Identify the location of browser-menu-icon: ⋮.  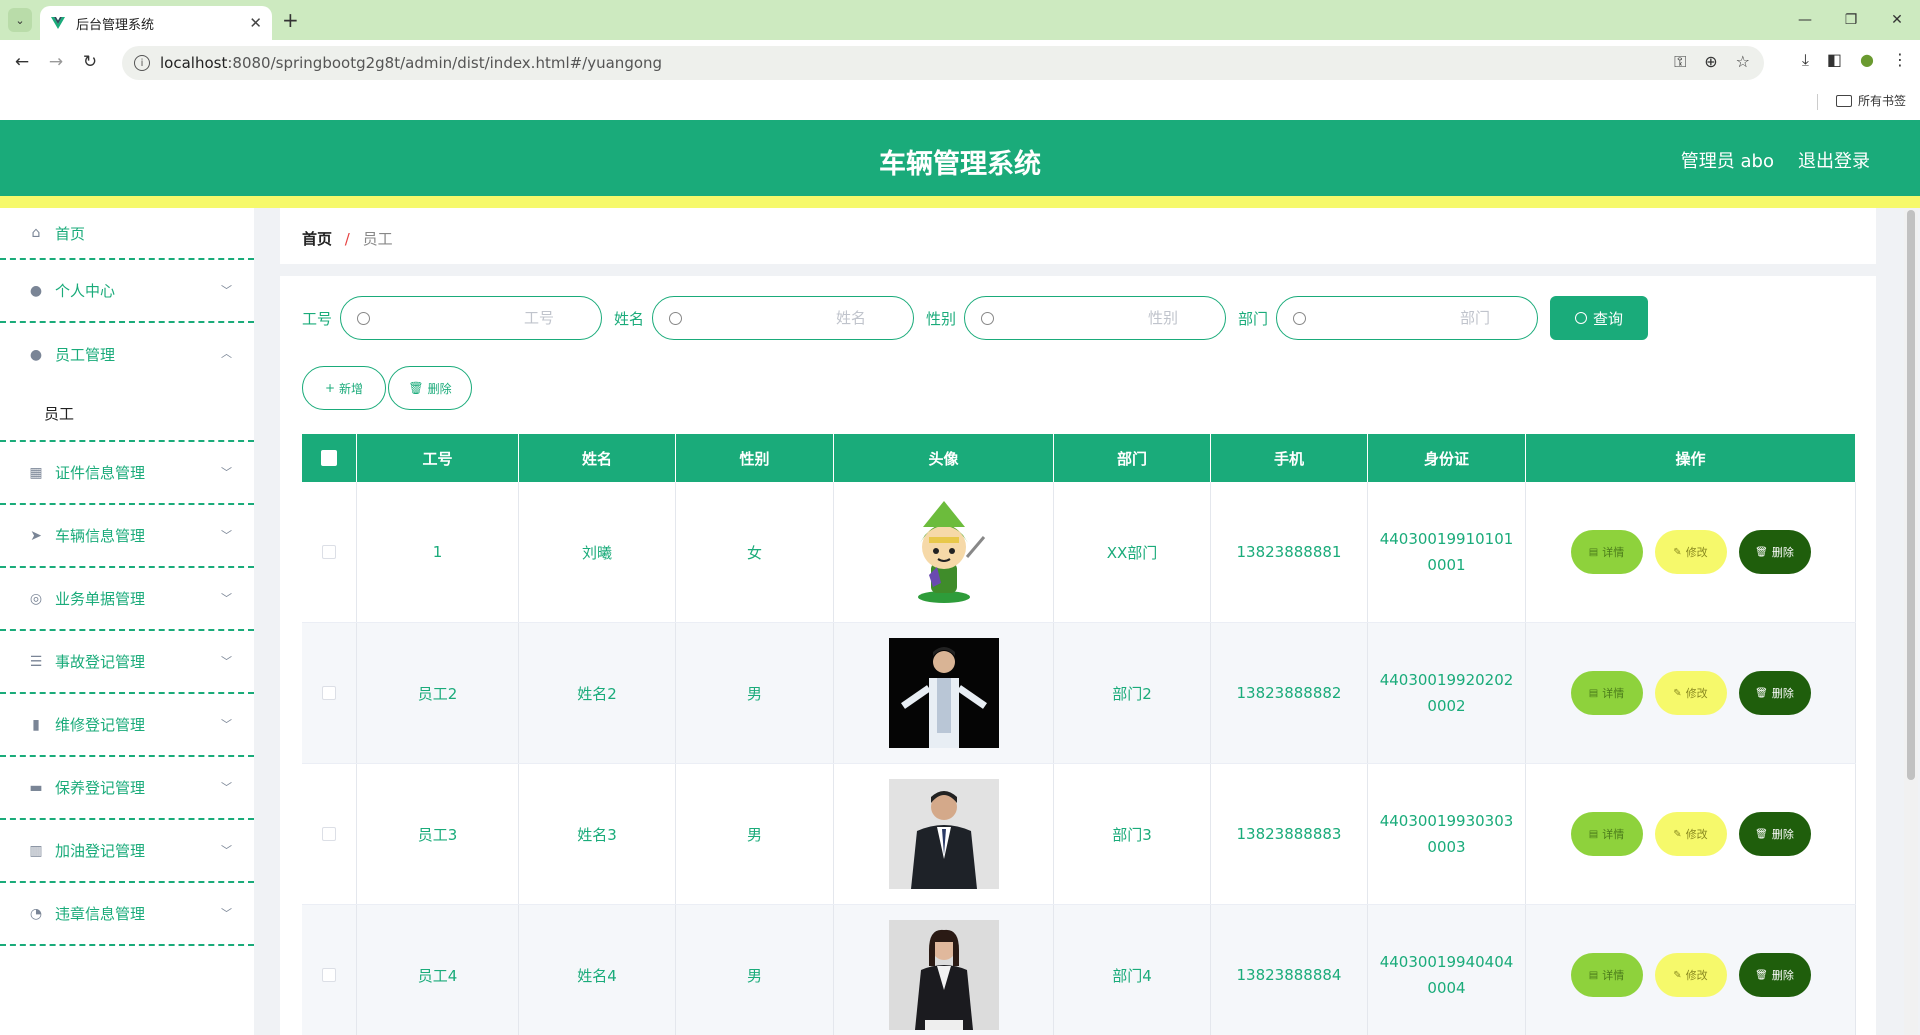
(1900, 60).